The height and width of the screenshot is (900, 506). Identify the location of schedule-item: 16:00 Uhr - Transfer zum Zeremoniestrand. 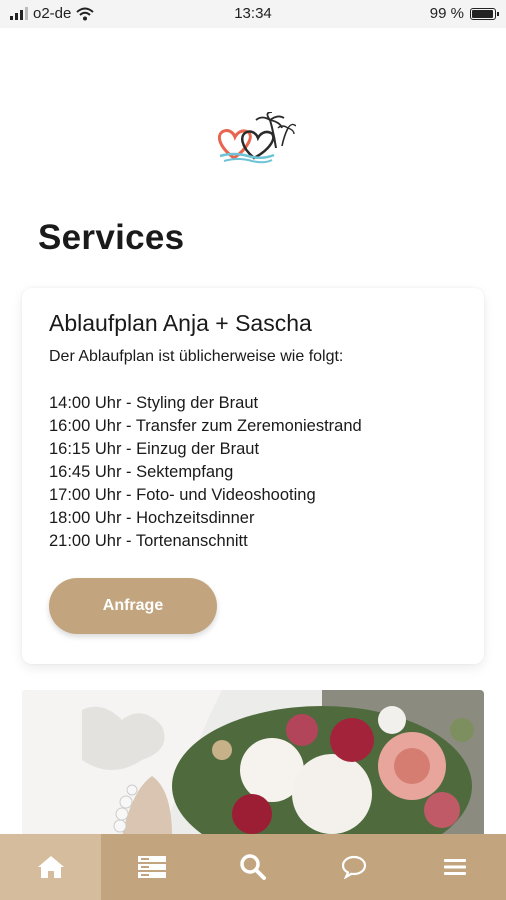
(205, 426).